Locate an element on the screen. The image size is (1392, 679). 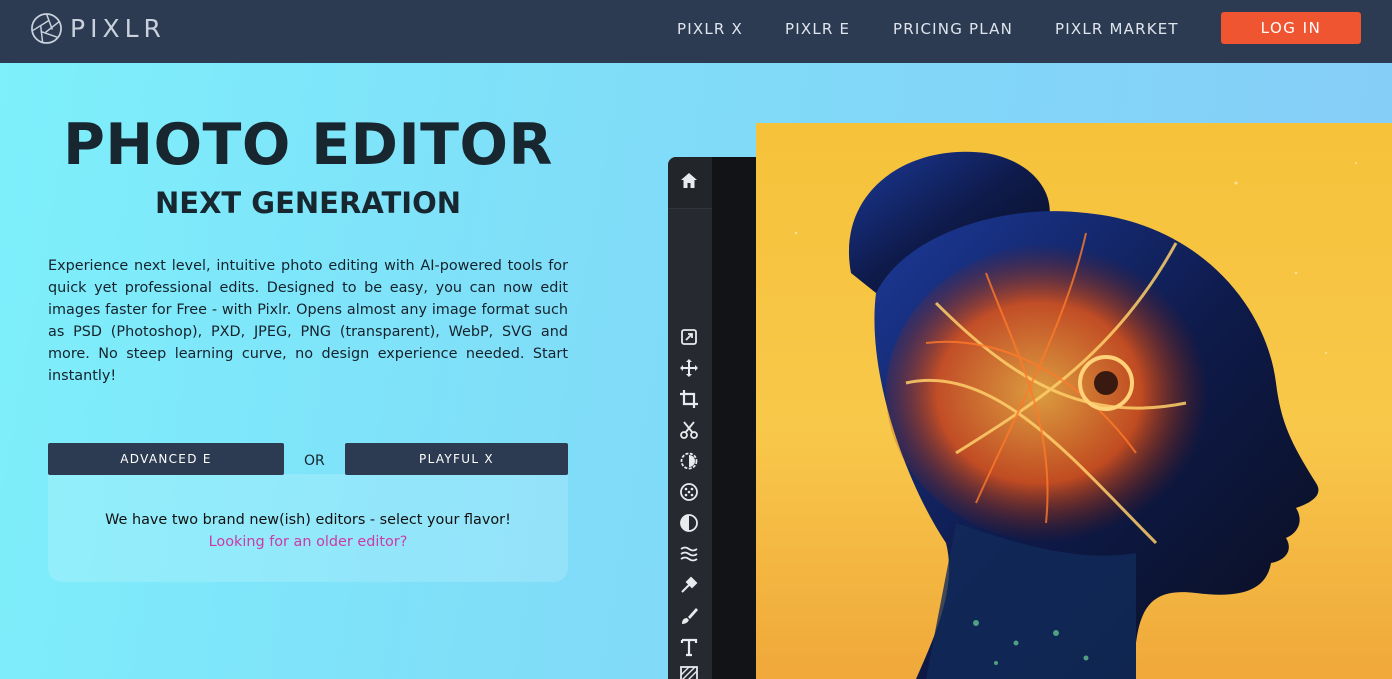
adjust-icon is located at coordinates (689, 461).